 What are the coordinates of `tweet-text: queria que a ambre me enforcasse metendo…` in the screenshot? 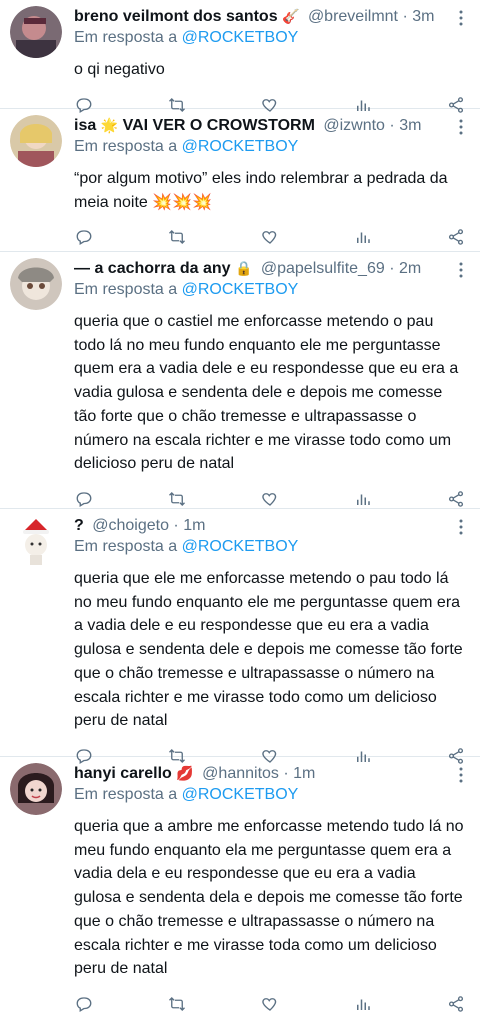 It's located at (271, 898).